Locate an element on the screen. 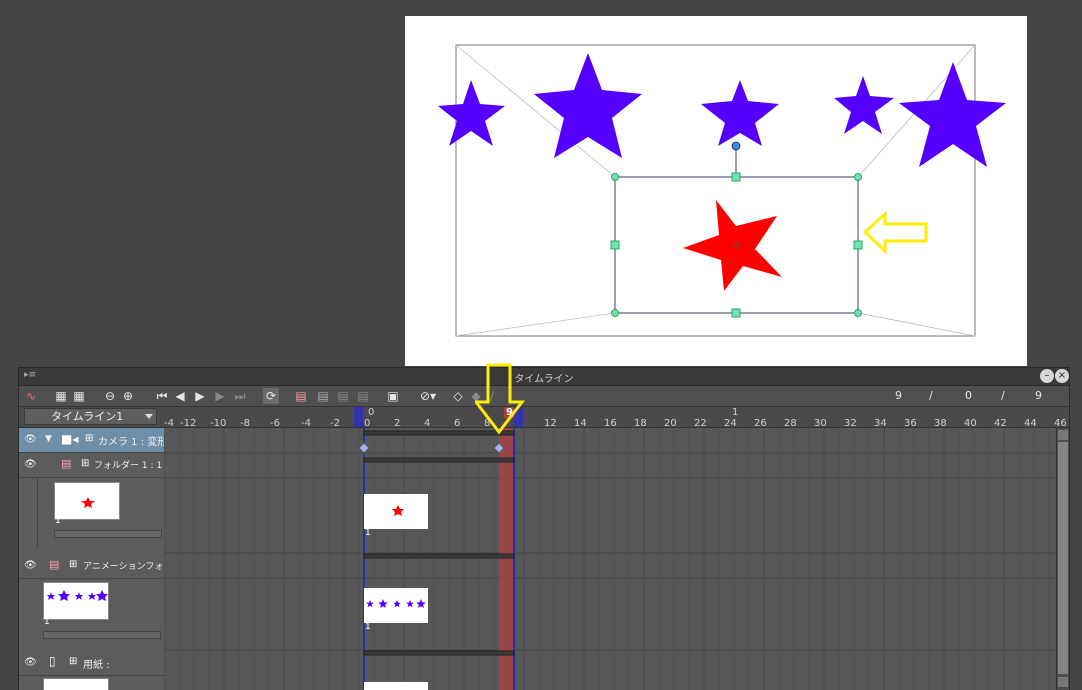  track-paper-thumbnail is located at coordinates (396, 686).